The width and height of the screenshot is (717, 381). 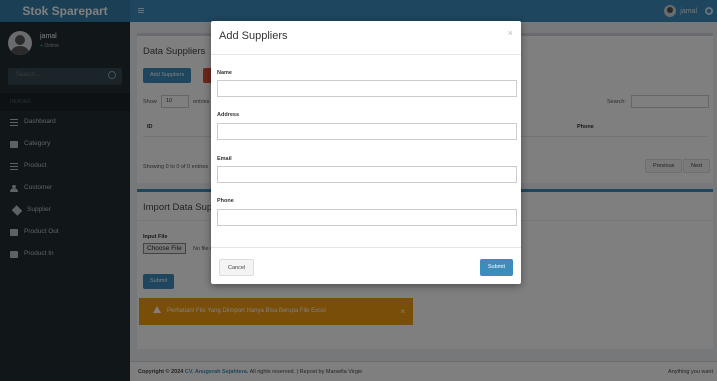 What do you see at coordinates (228, 115) in the screenshot?
I see `address-label: Address` at bounding box center [228, 115].